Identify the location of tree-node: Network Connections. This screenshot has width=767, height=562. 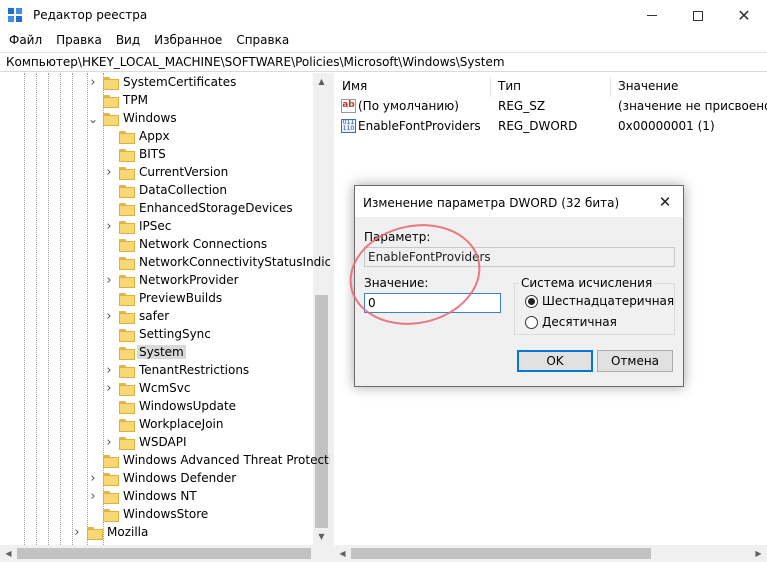
(156, 245).